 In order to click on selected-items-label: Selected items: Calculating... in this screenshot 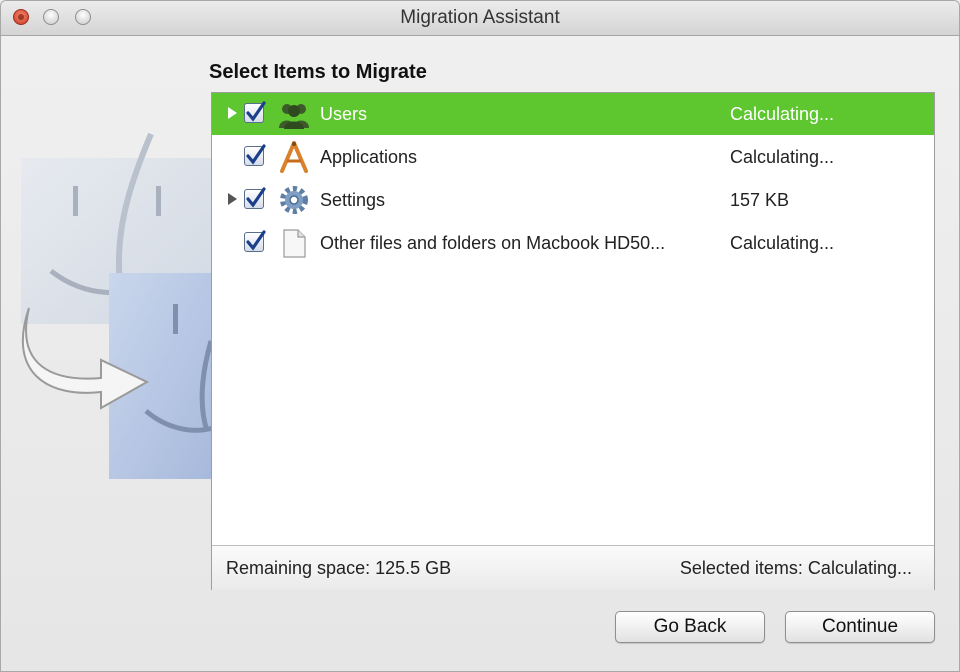, I will do `click(795, 568)`.